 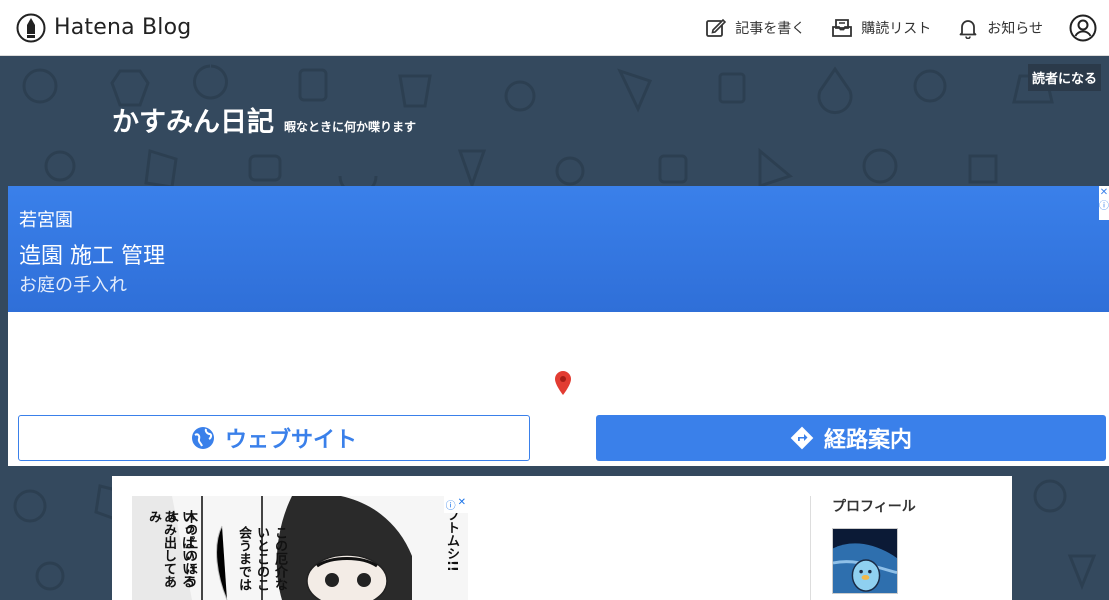 I want to click on manga-line-4: 会うまでは, so click(x=243, y=558).